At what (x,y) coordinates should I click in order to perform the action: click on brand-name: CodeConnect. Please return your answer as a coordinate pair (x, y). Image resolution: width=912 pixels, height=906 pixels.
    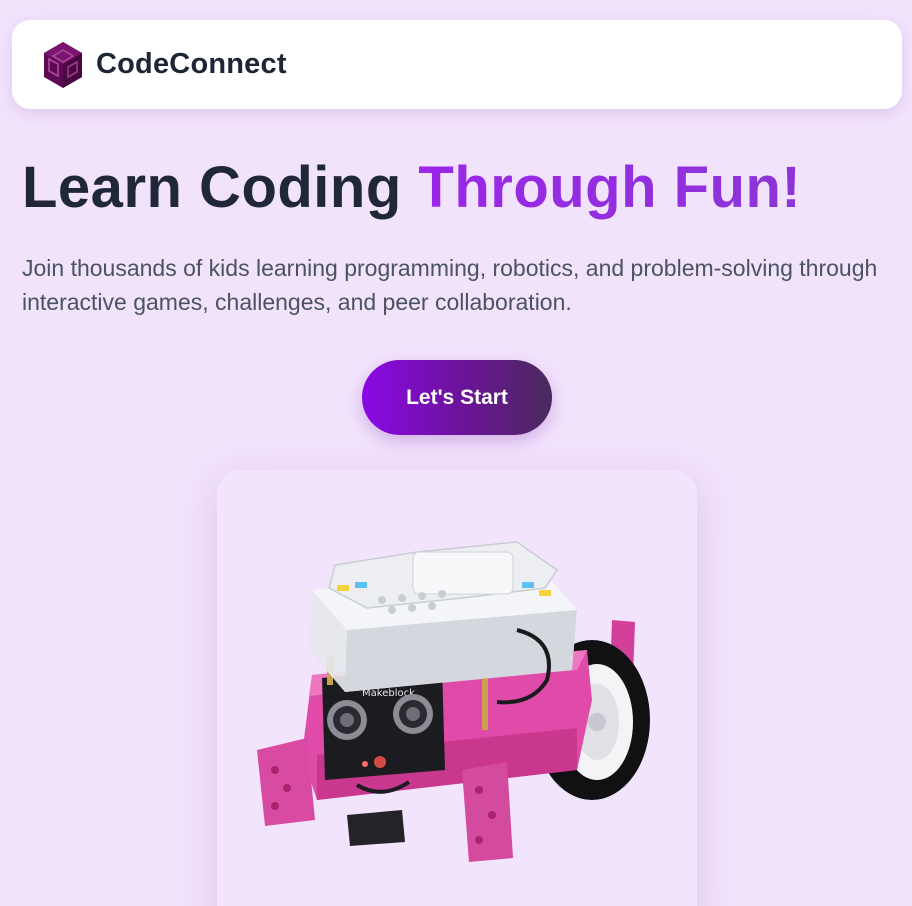
    Looking at the image, I should click on (191, 64).